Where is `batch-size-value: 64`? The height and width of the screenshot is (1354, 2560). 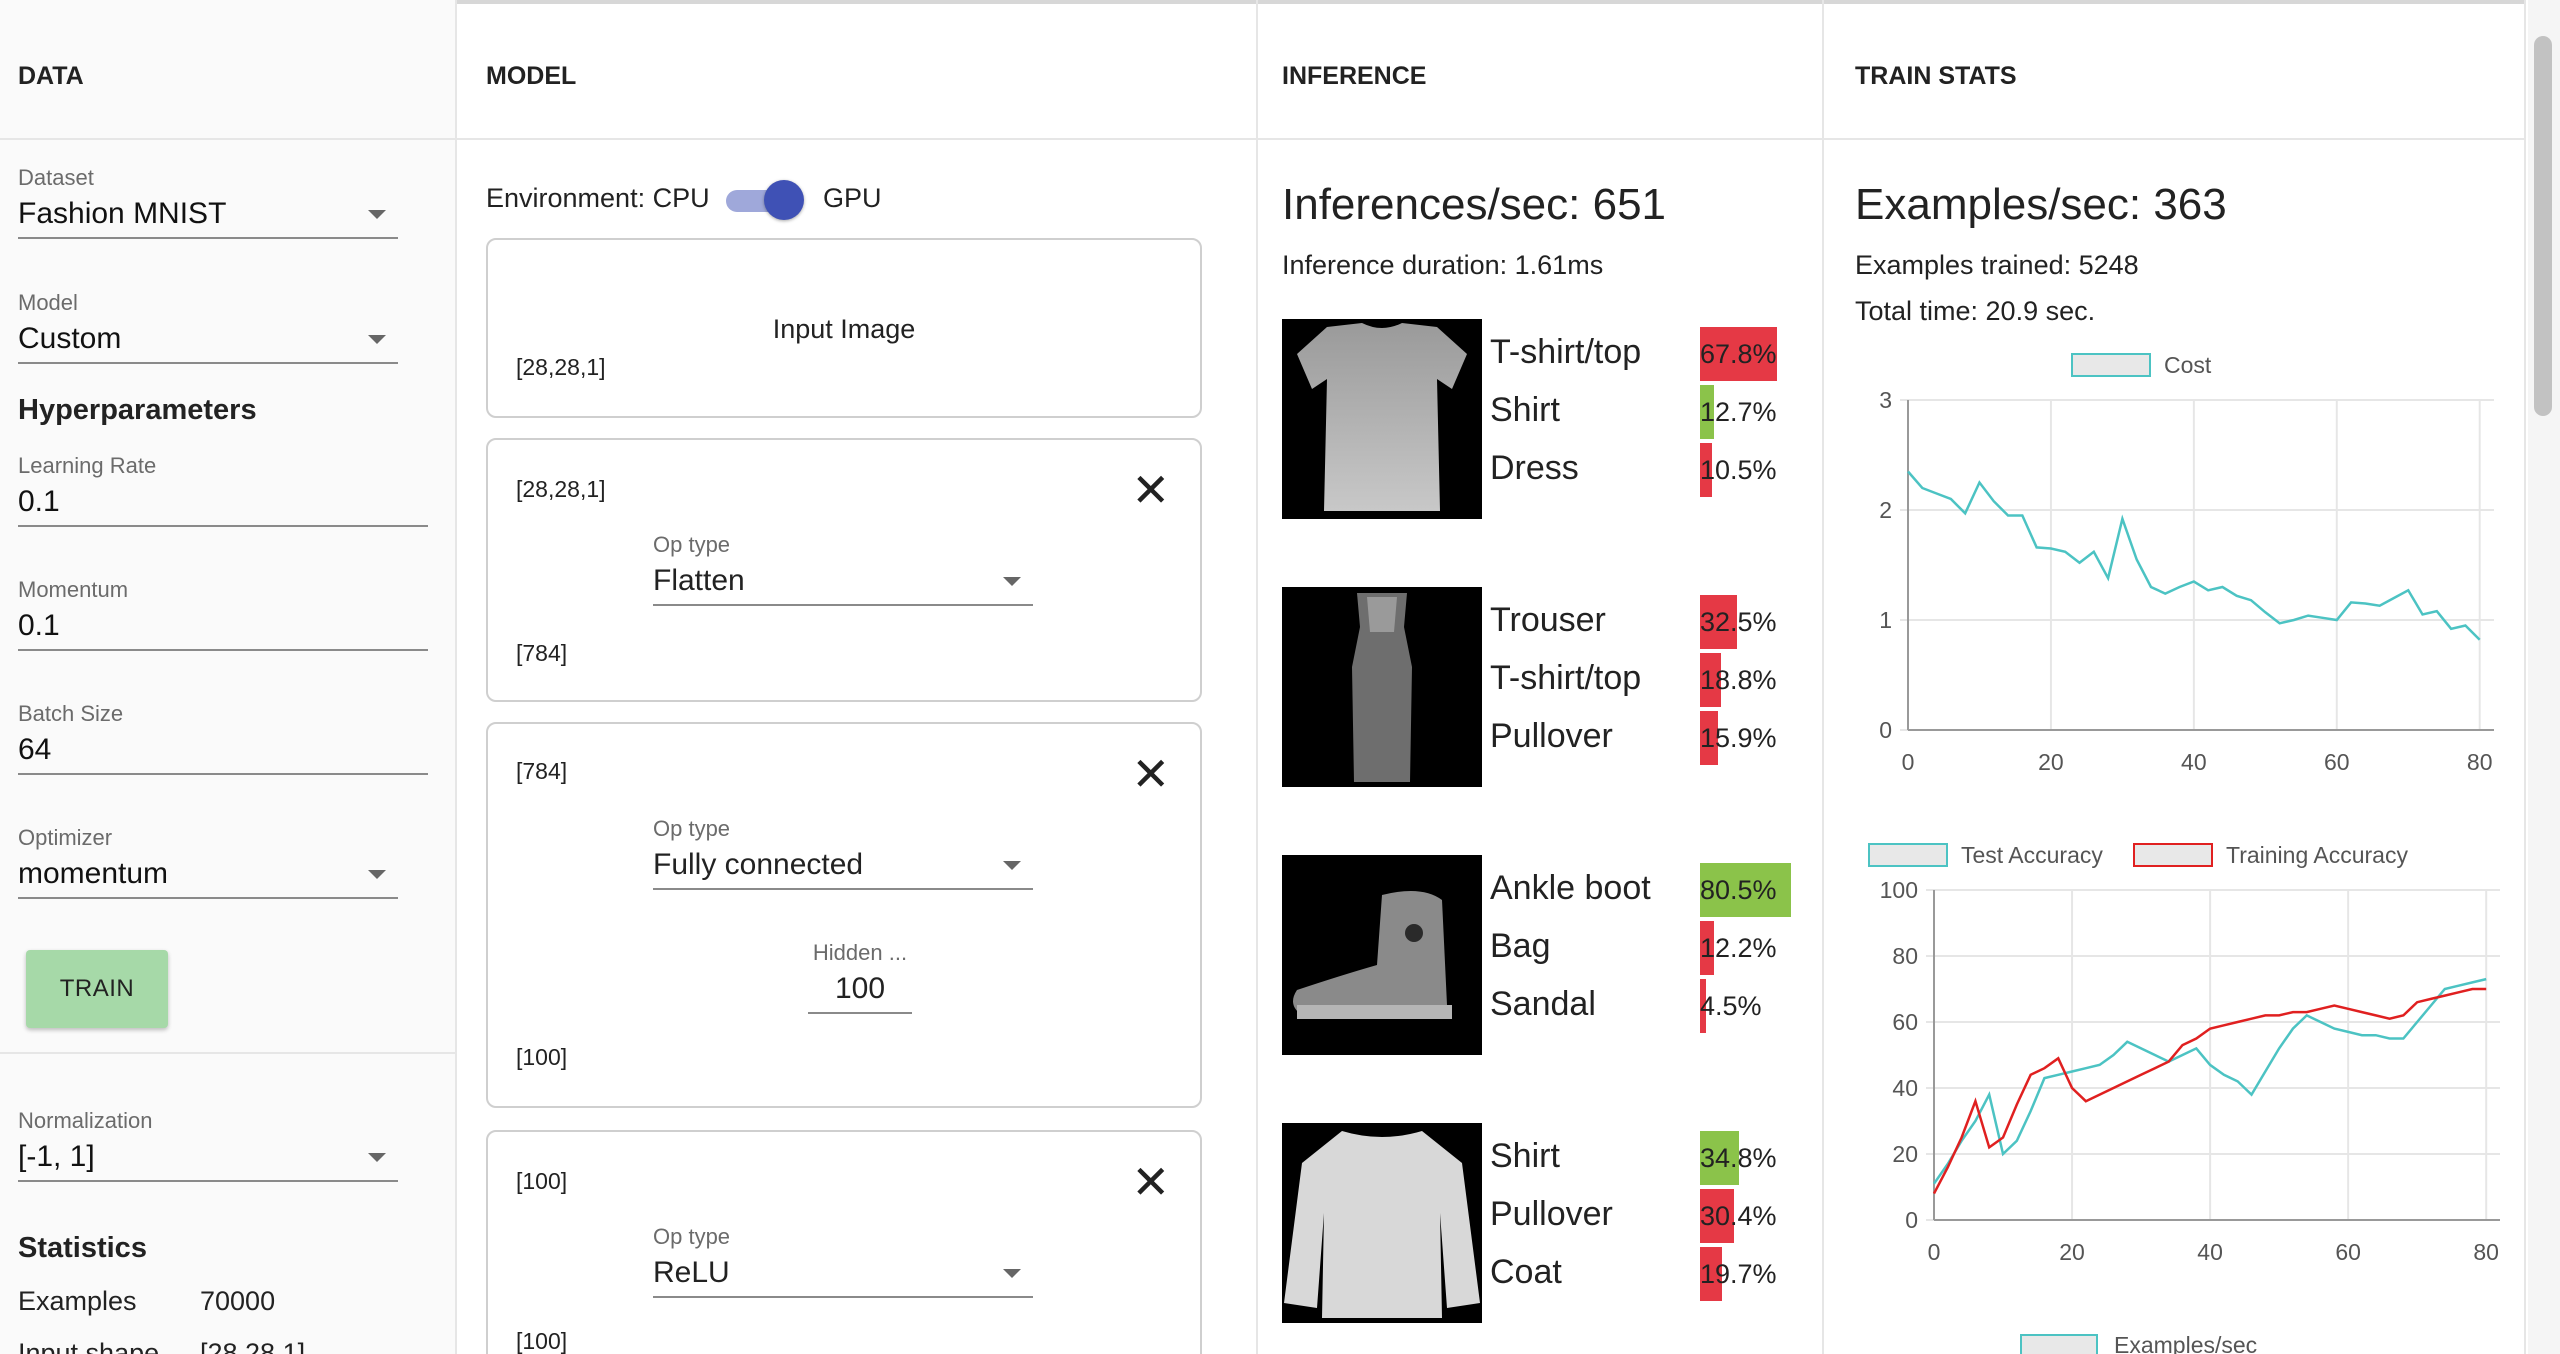 batch-size-value: 64 is located at coordinates (223, 750).